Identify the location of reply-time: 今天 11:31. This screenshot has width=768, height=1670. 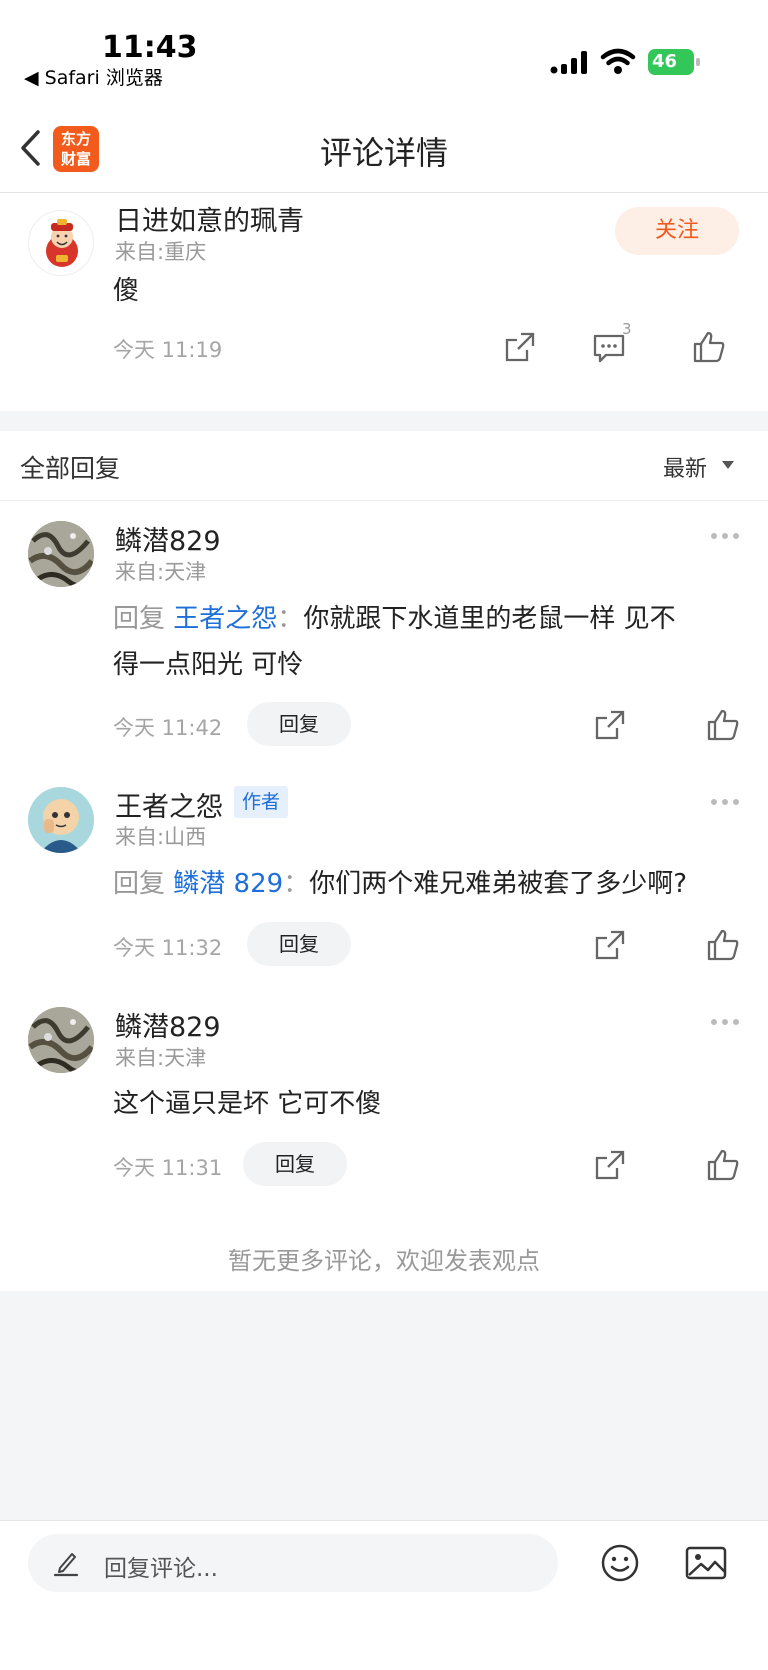
(168, 1168).